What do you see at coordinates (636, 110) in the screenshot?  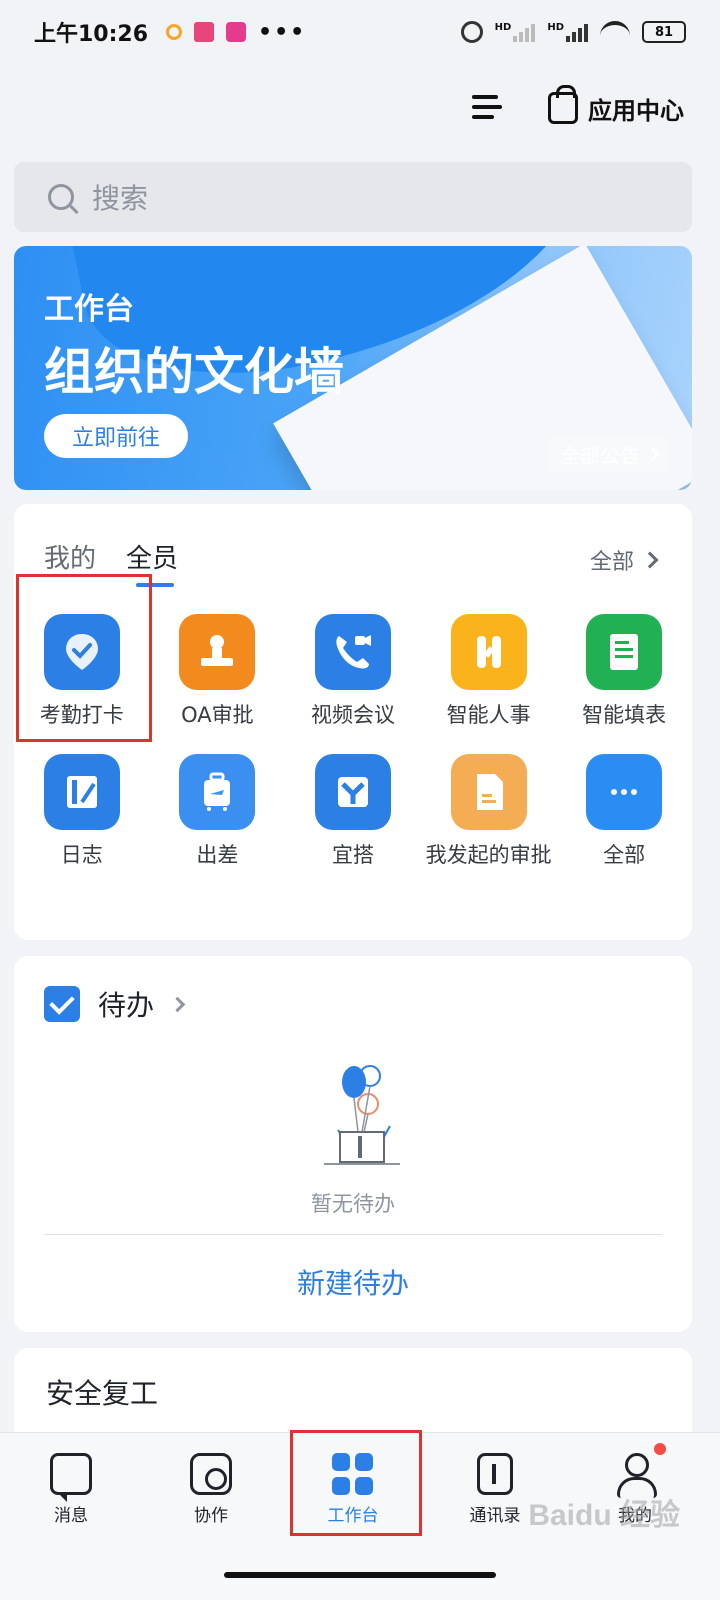 I see `app-center-label: 应用中心` at bounding box center [636, 110].